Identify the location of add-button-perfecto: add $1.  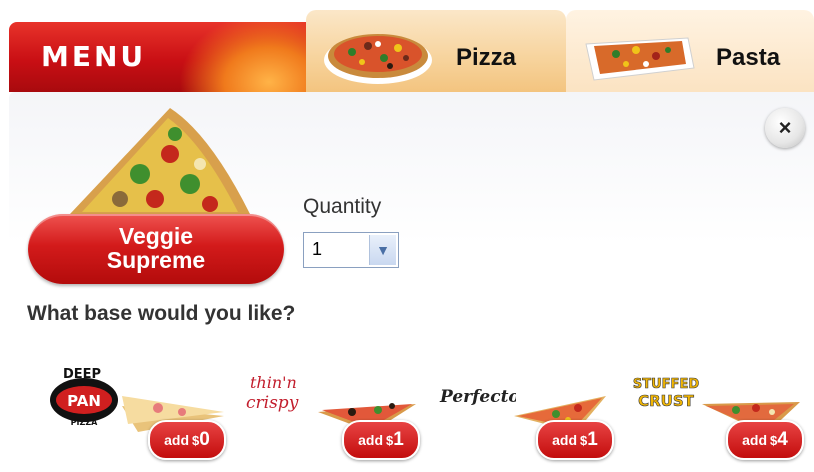
(575, 440).